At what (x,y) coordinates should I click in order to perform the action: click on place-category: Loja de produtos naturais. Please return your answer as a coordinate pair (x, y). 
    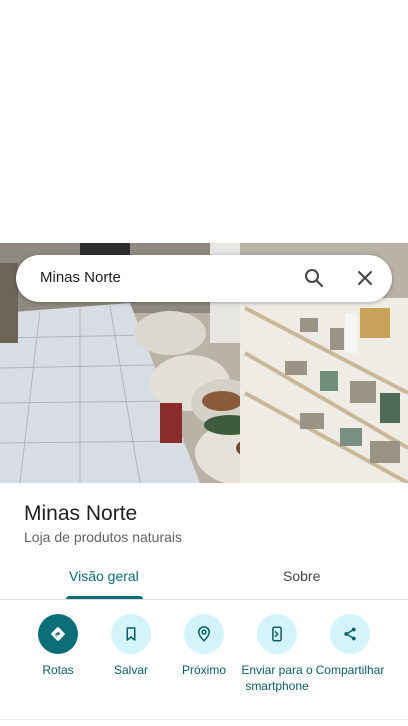
    Looking at the image, I should click on (103, 537).